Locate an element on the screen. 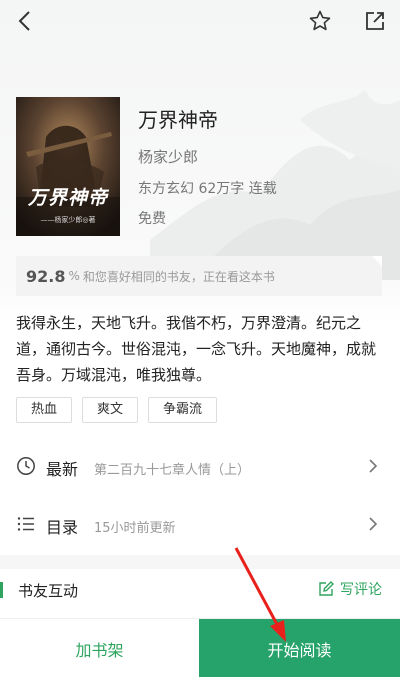 The height and width of the screenshot is (677, 400). write-comment-button: 写评论 is located at coordinates (350, 589).